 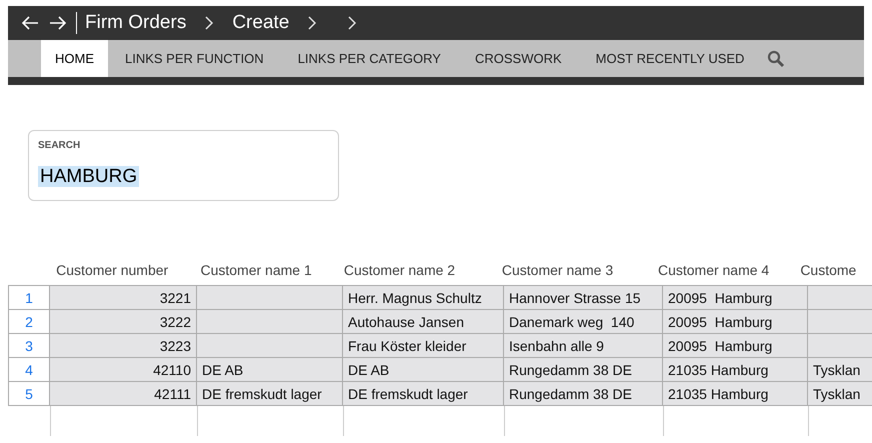 What do you see at coordinates (369, 58) in the screenshot?
I see `nav-tab: LINKS PER CATEGORY` at bounding box center [369, 58].